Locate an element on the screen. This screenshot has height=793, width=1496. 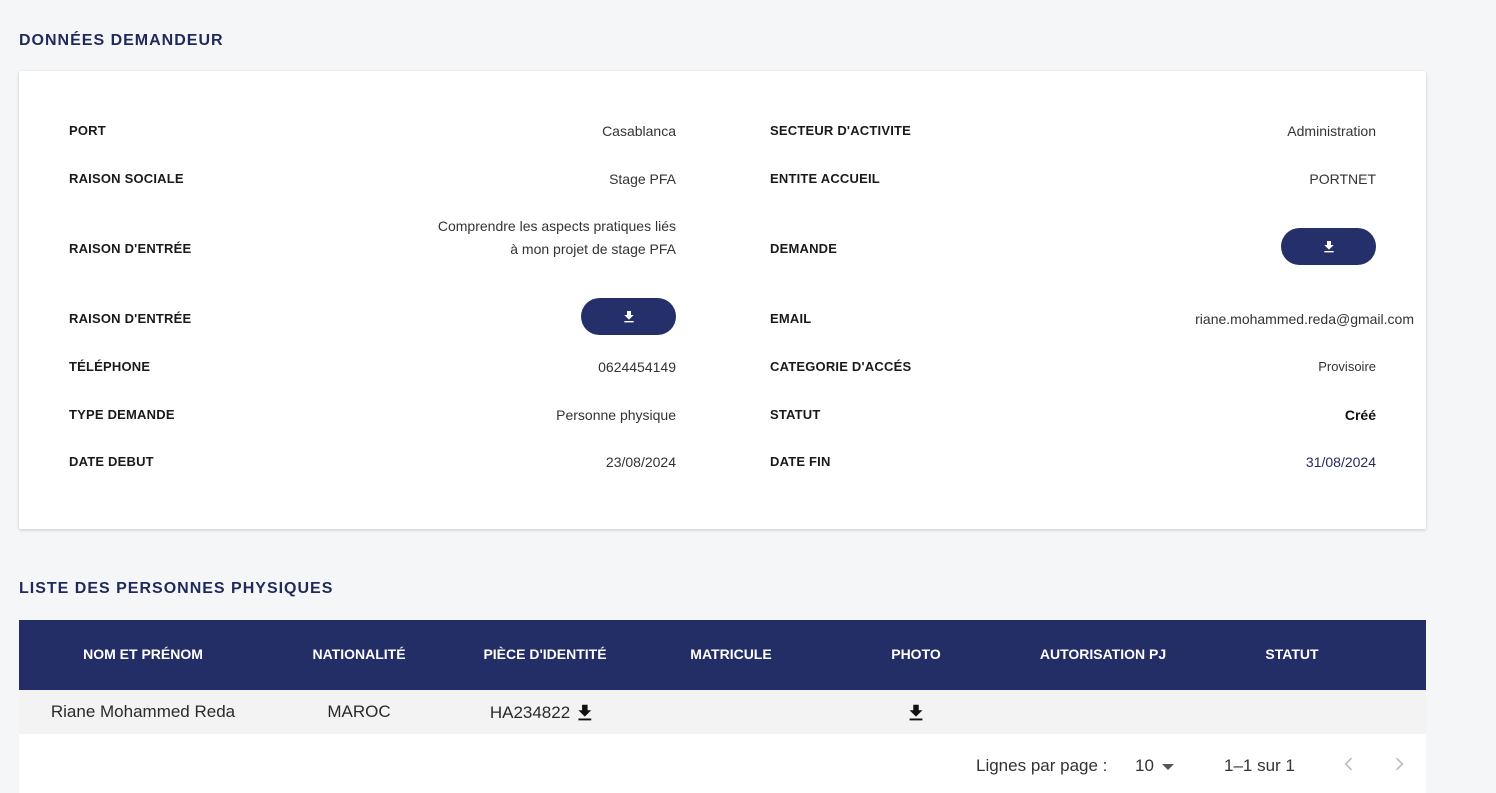
date-fin-label: DATE FIN is located at coordinates (800, 461).